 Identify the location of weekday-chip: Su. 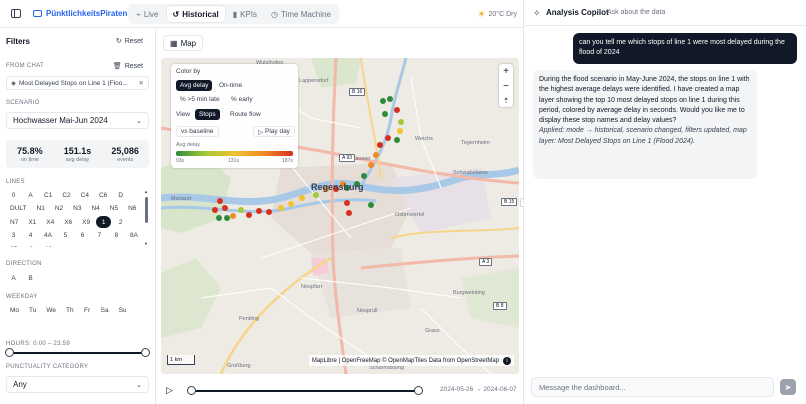
(123, 310).